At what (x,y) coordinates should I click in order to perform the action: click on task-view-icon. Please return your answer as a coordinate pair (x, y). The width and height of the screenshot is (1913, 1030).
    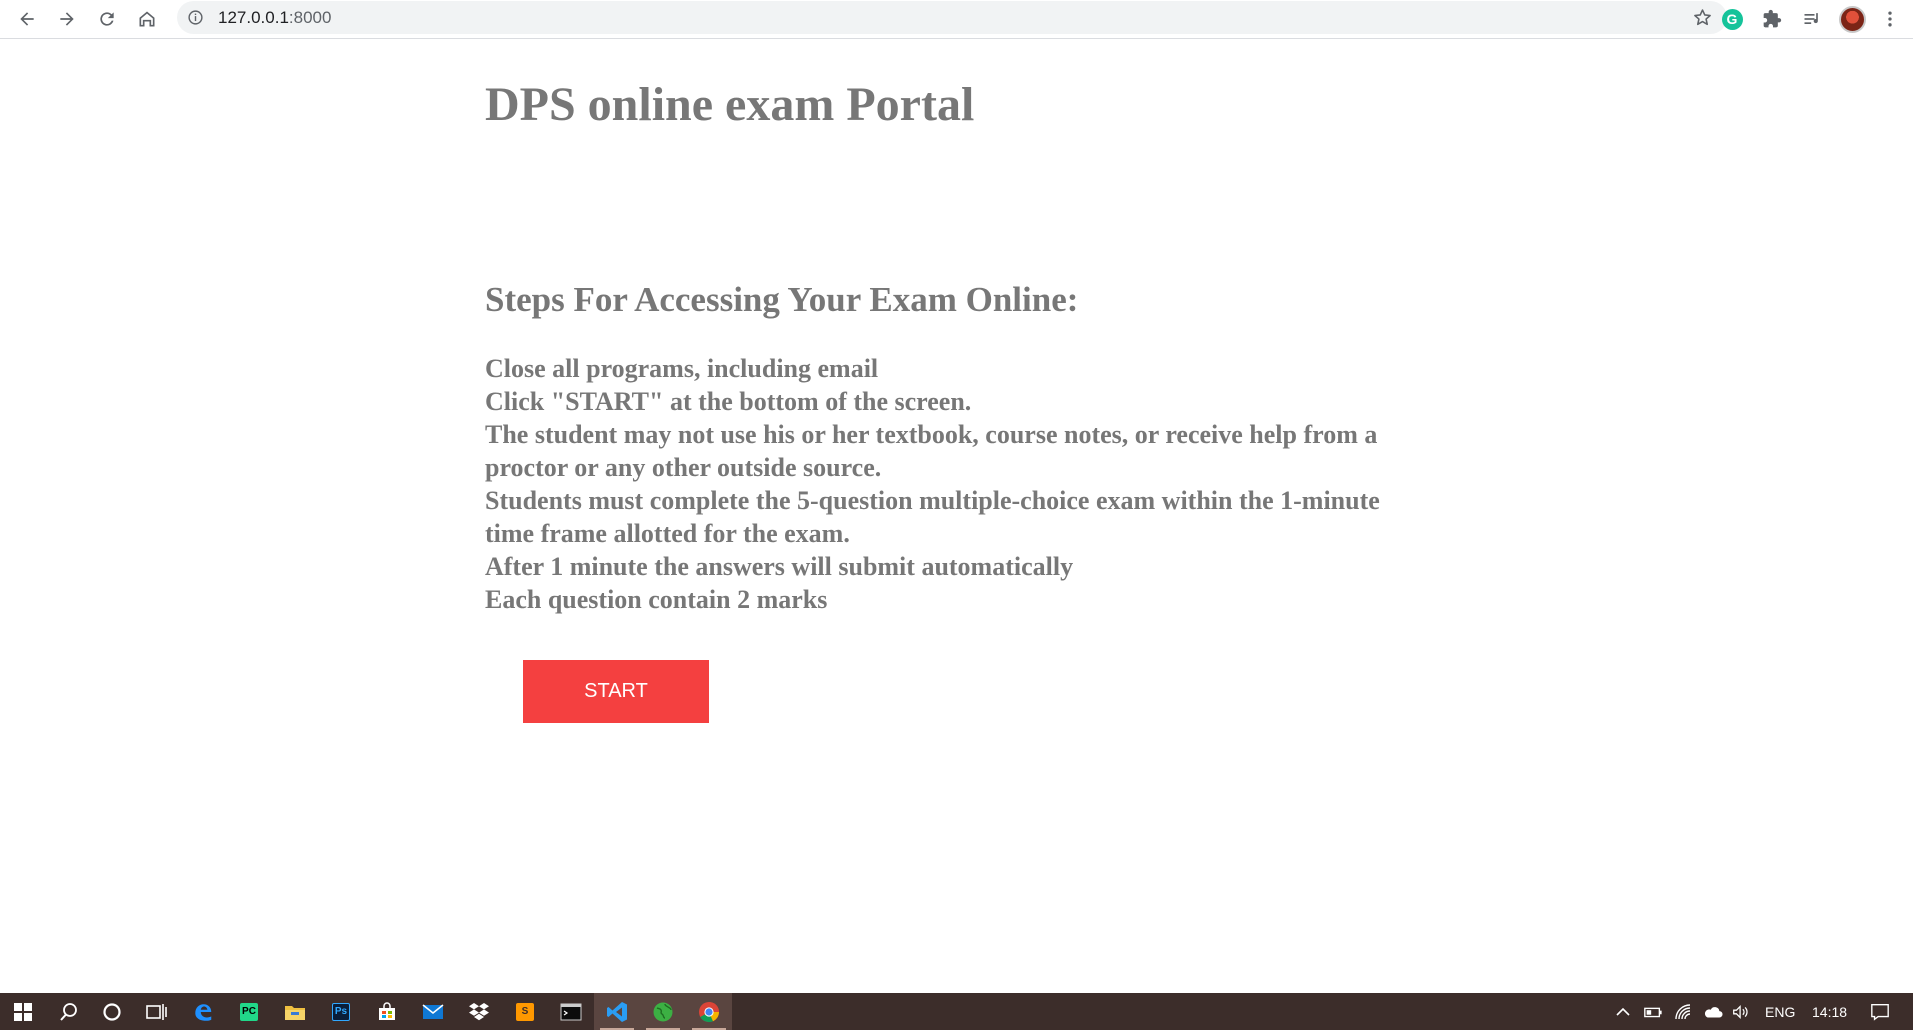
    Looking at the image, I should click on (157, 1011).